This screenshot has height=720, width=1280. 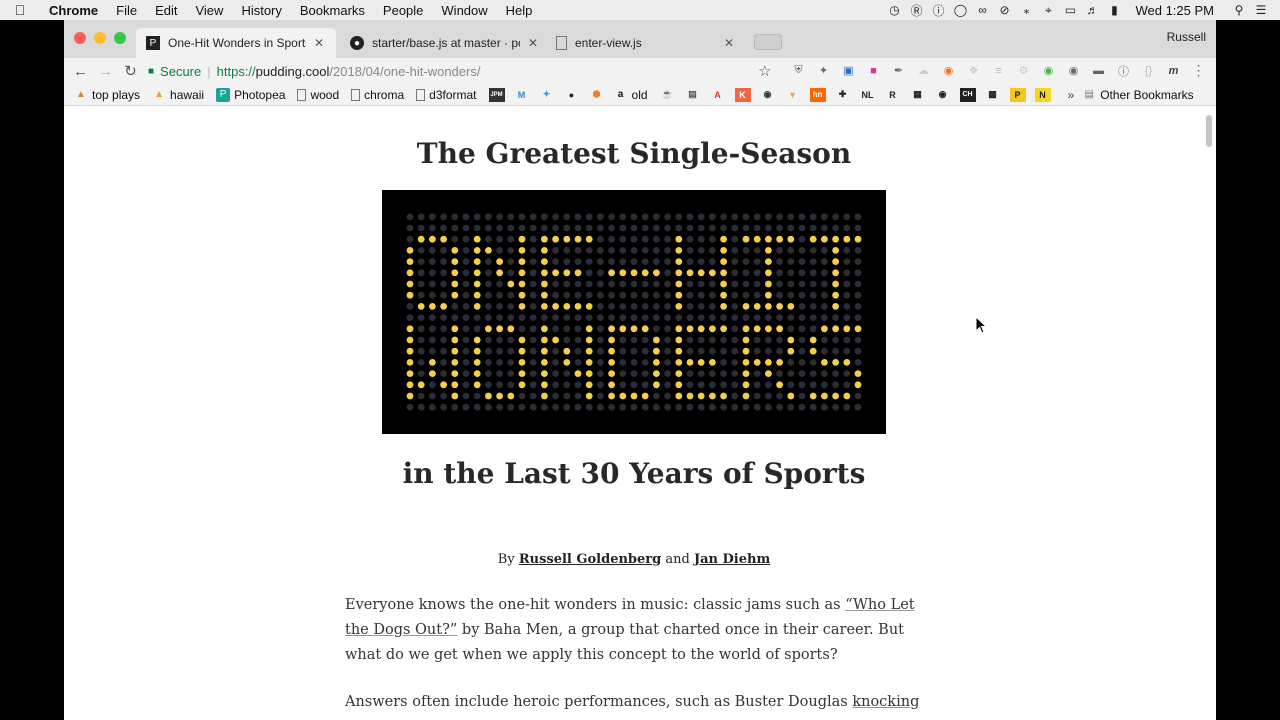 What do you see at coordinates (1023, 70) in the screenshot?
I see `gear-extension-icon: ⚙` at bounding box center [1023, 70].